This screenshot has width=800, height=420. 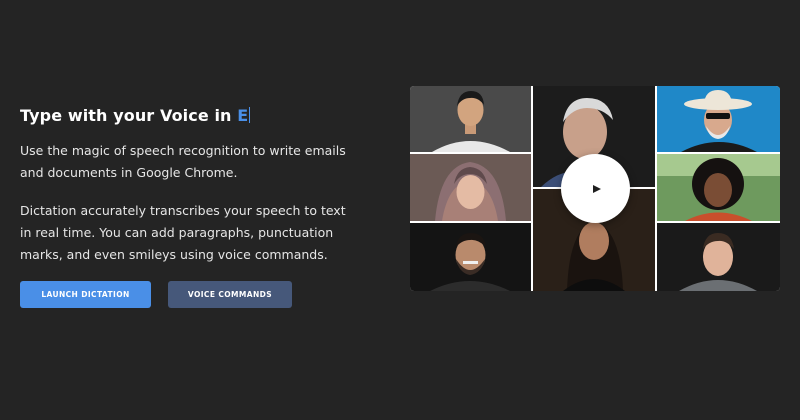 I want to click on headline: Type with your Voice in E, so click(x=185, y=116).